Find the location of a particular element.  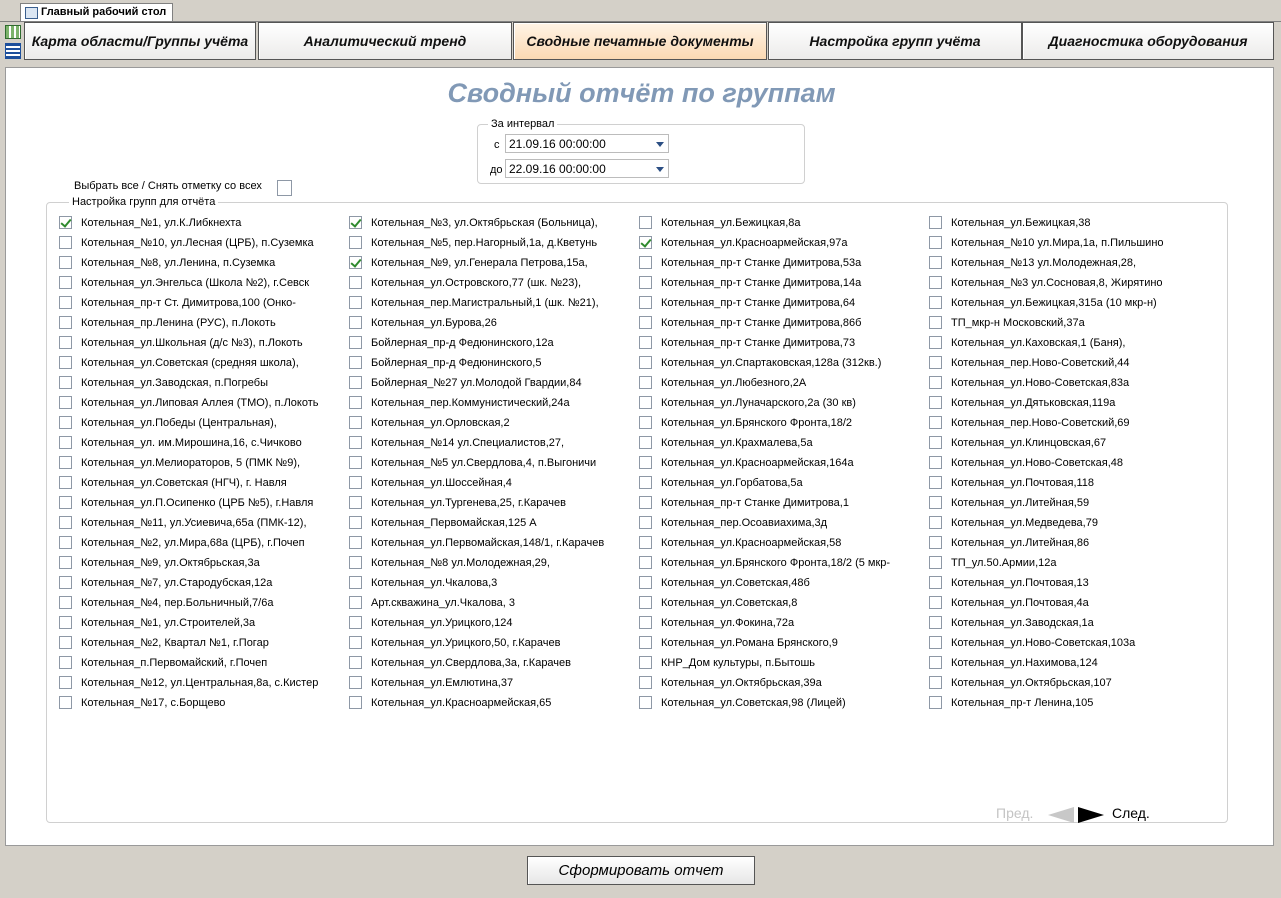

generate-report-button: Сформировать отчет is located at coordinates (641, 870).